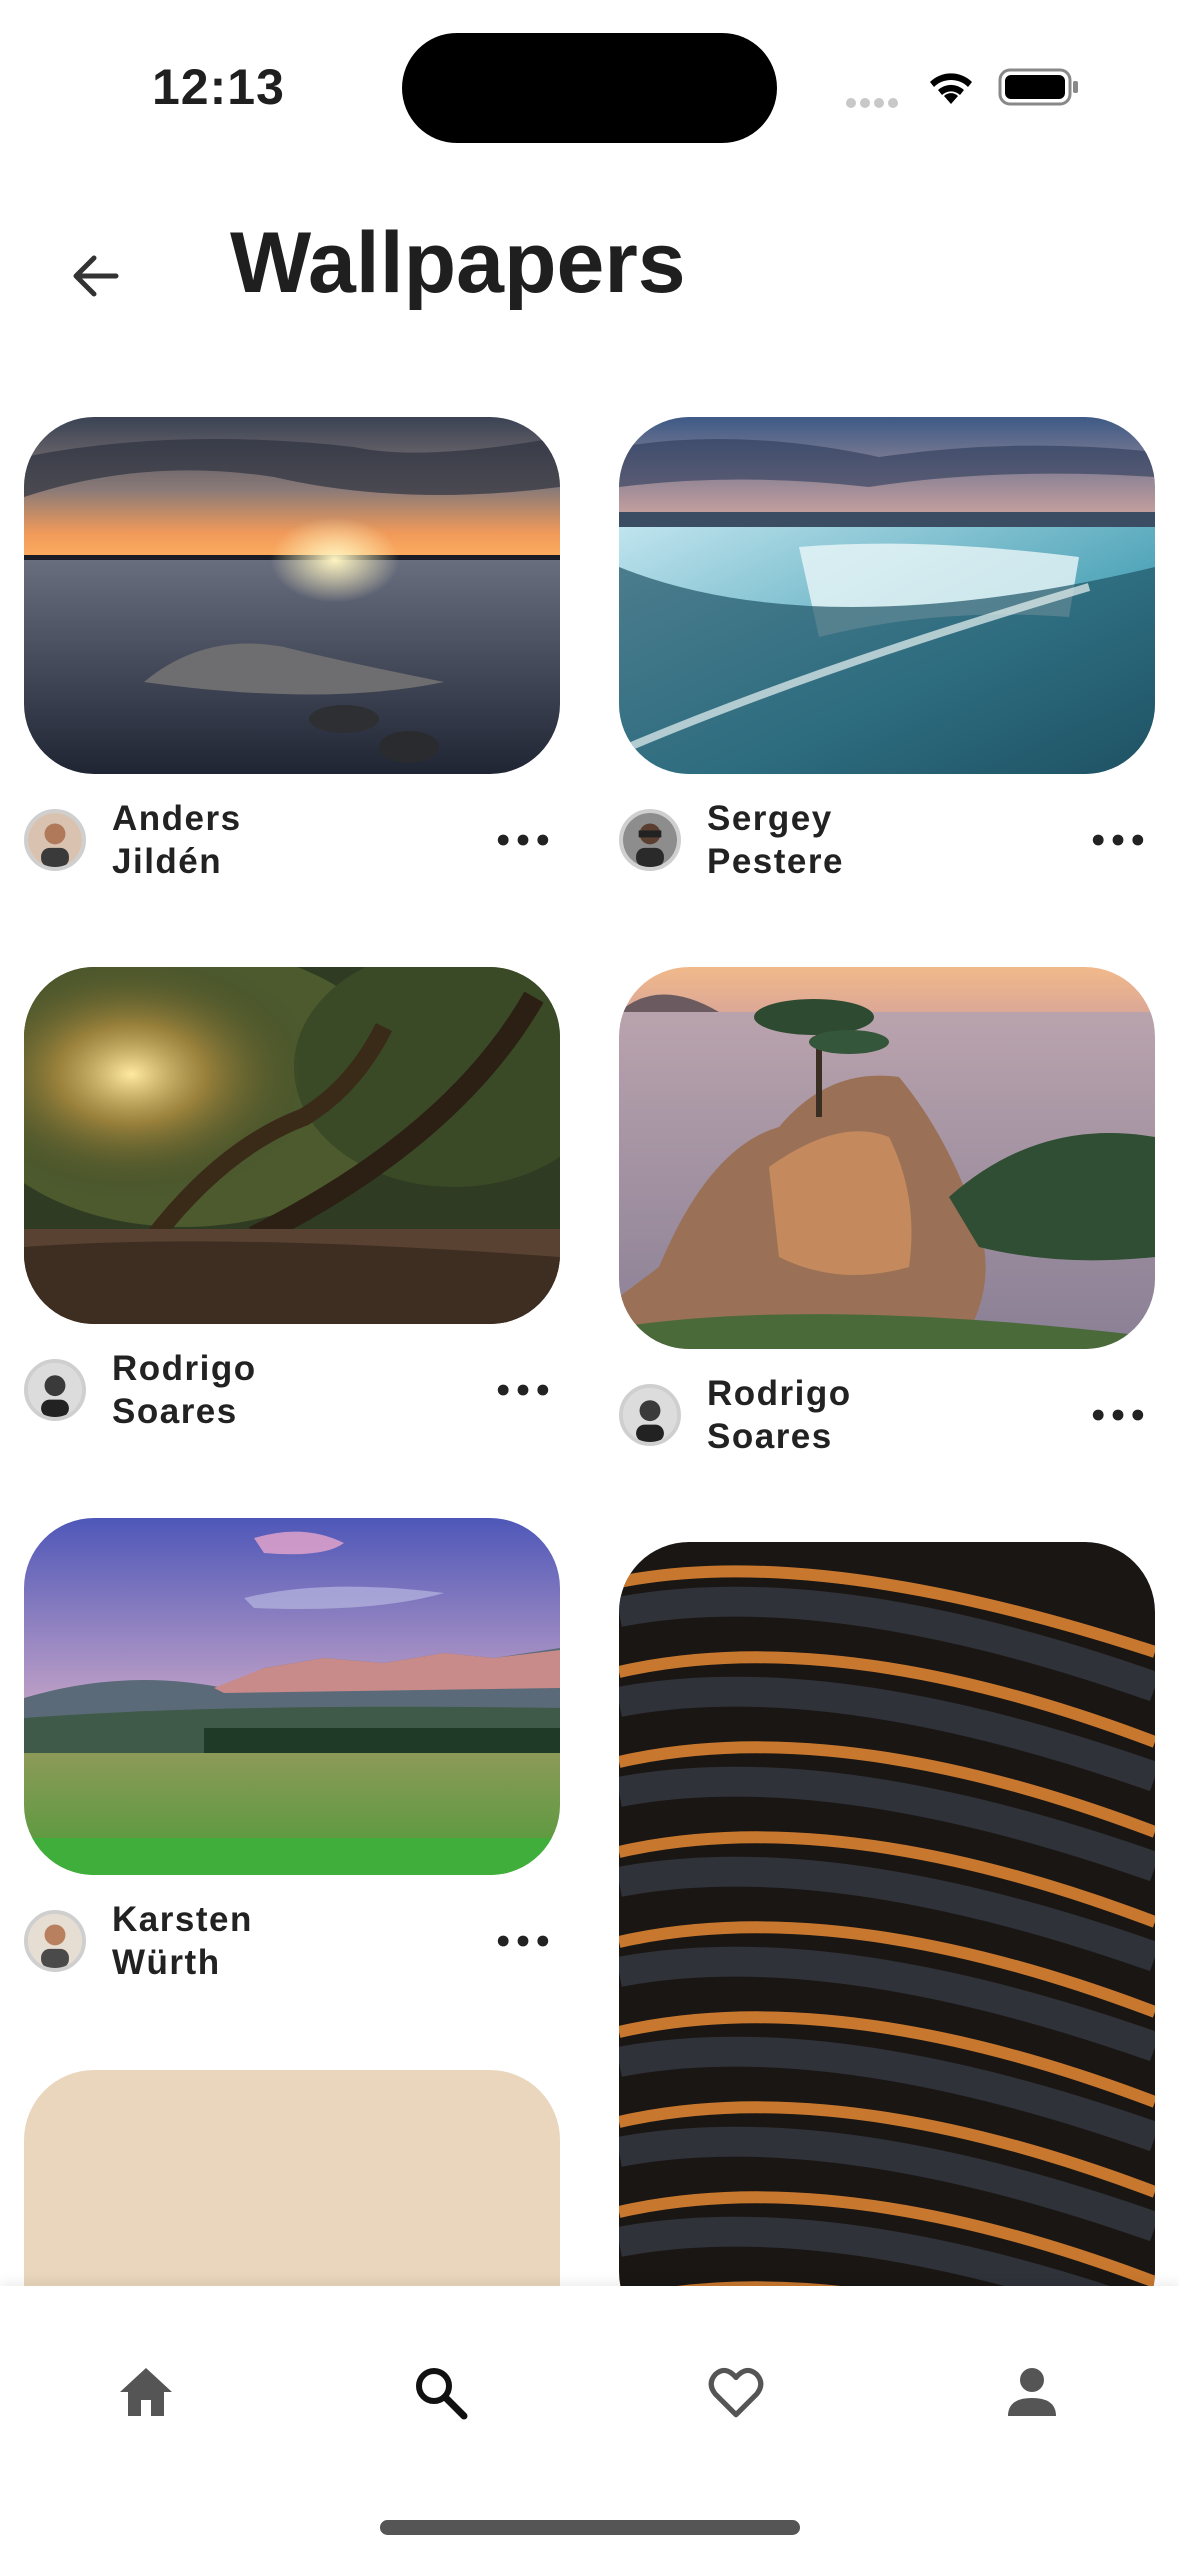 The height and width of the screenshot is (2556, 1179). I want to click on wifi-icon, so click(951, 87).